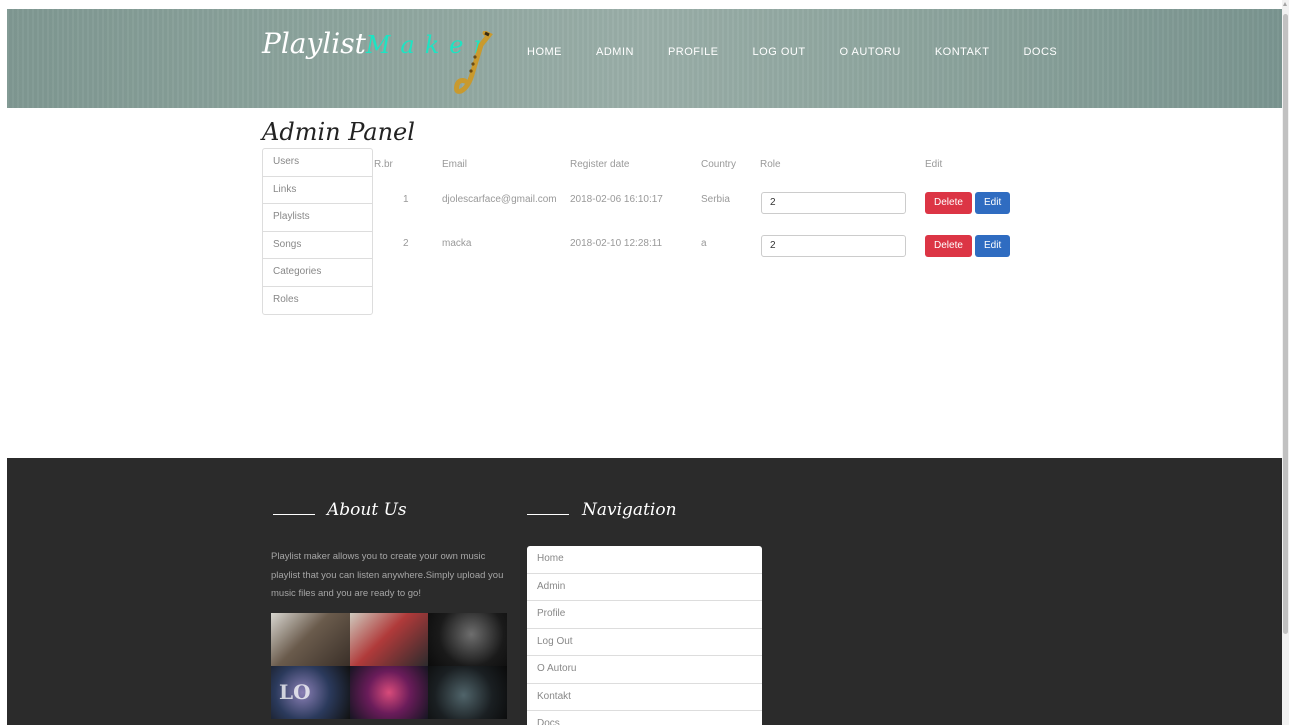 The height and width of the screenshot is (725, 1289). Describe the element at coordinates (1285, 4) in the screenshot. I see `scroll-up-arrow-icon` at that location.